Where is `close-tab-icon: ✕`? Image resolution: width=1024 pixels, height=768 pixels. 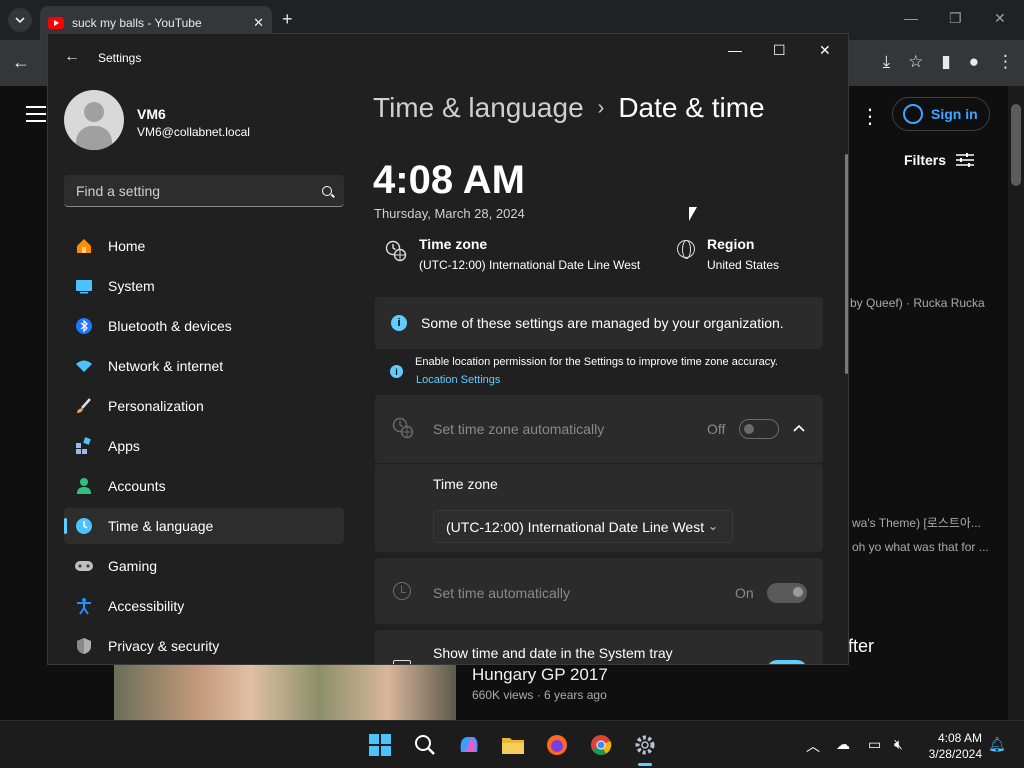
close-tab-icon: ✕ is located at coordinates (258, 23).